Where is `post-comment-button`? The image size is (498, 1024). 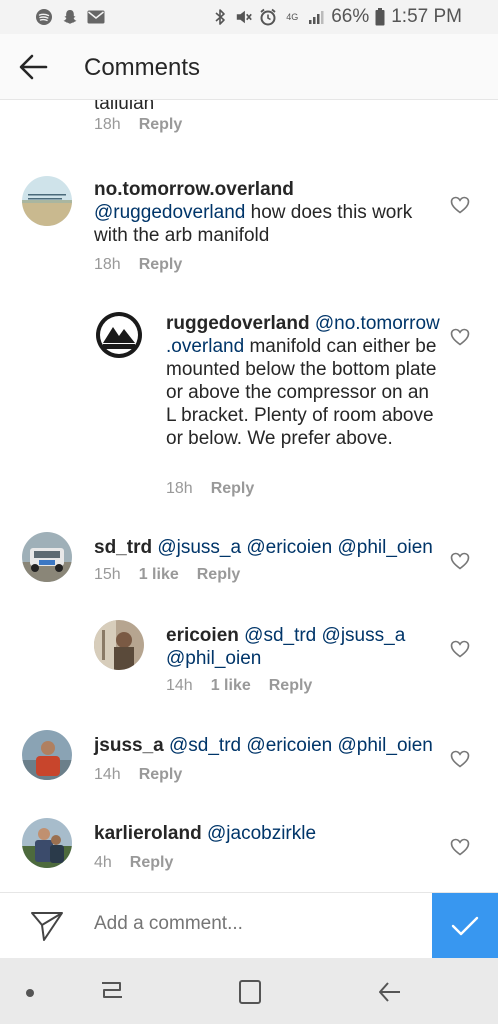 post-comment-button is located at coordinates (465, 926).